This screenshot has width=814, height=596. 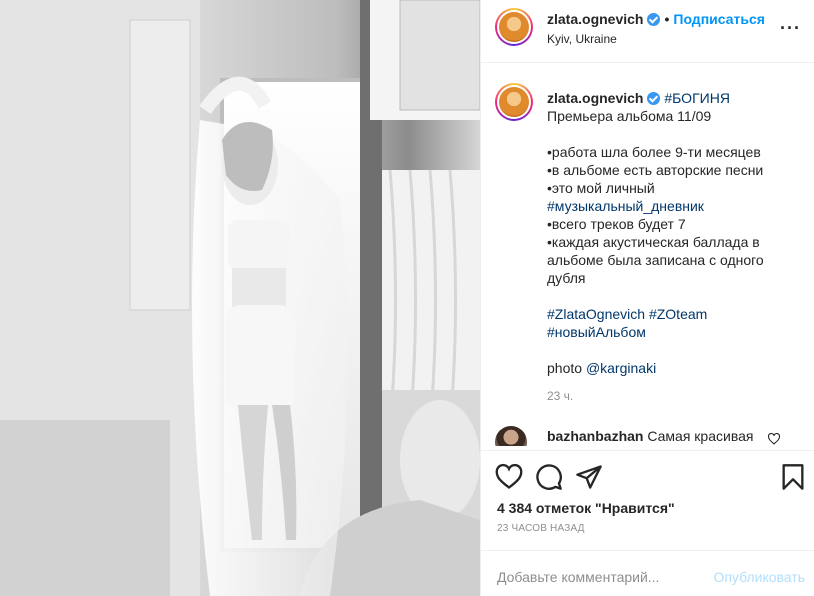 I want to click on post-location: Kyiv, Ukraine, so click(x=582, y=39).